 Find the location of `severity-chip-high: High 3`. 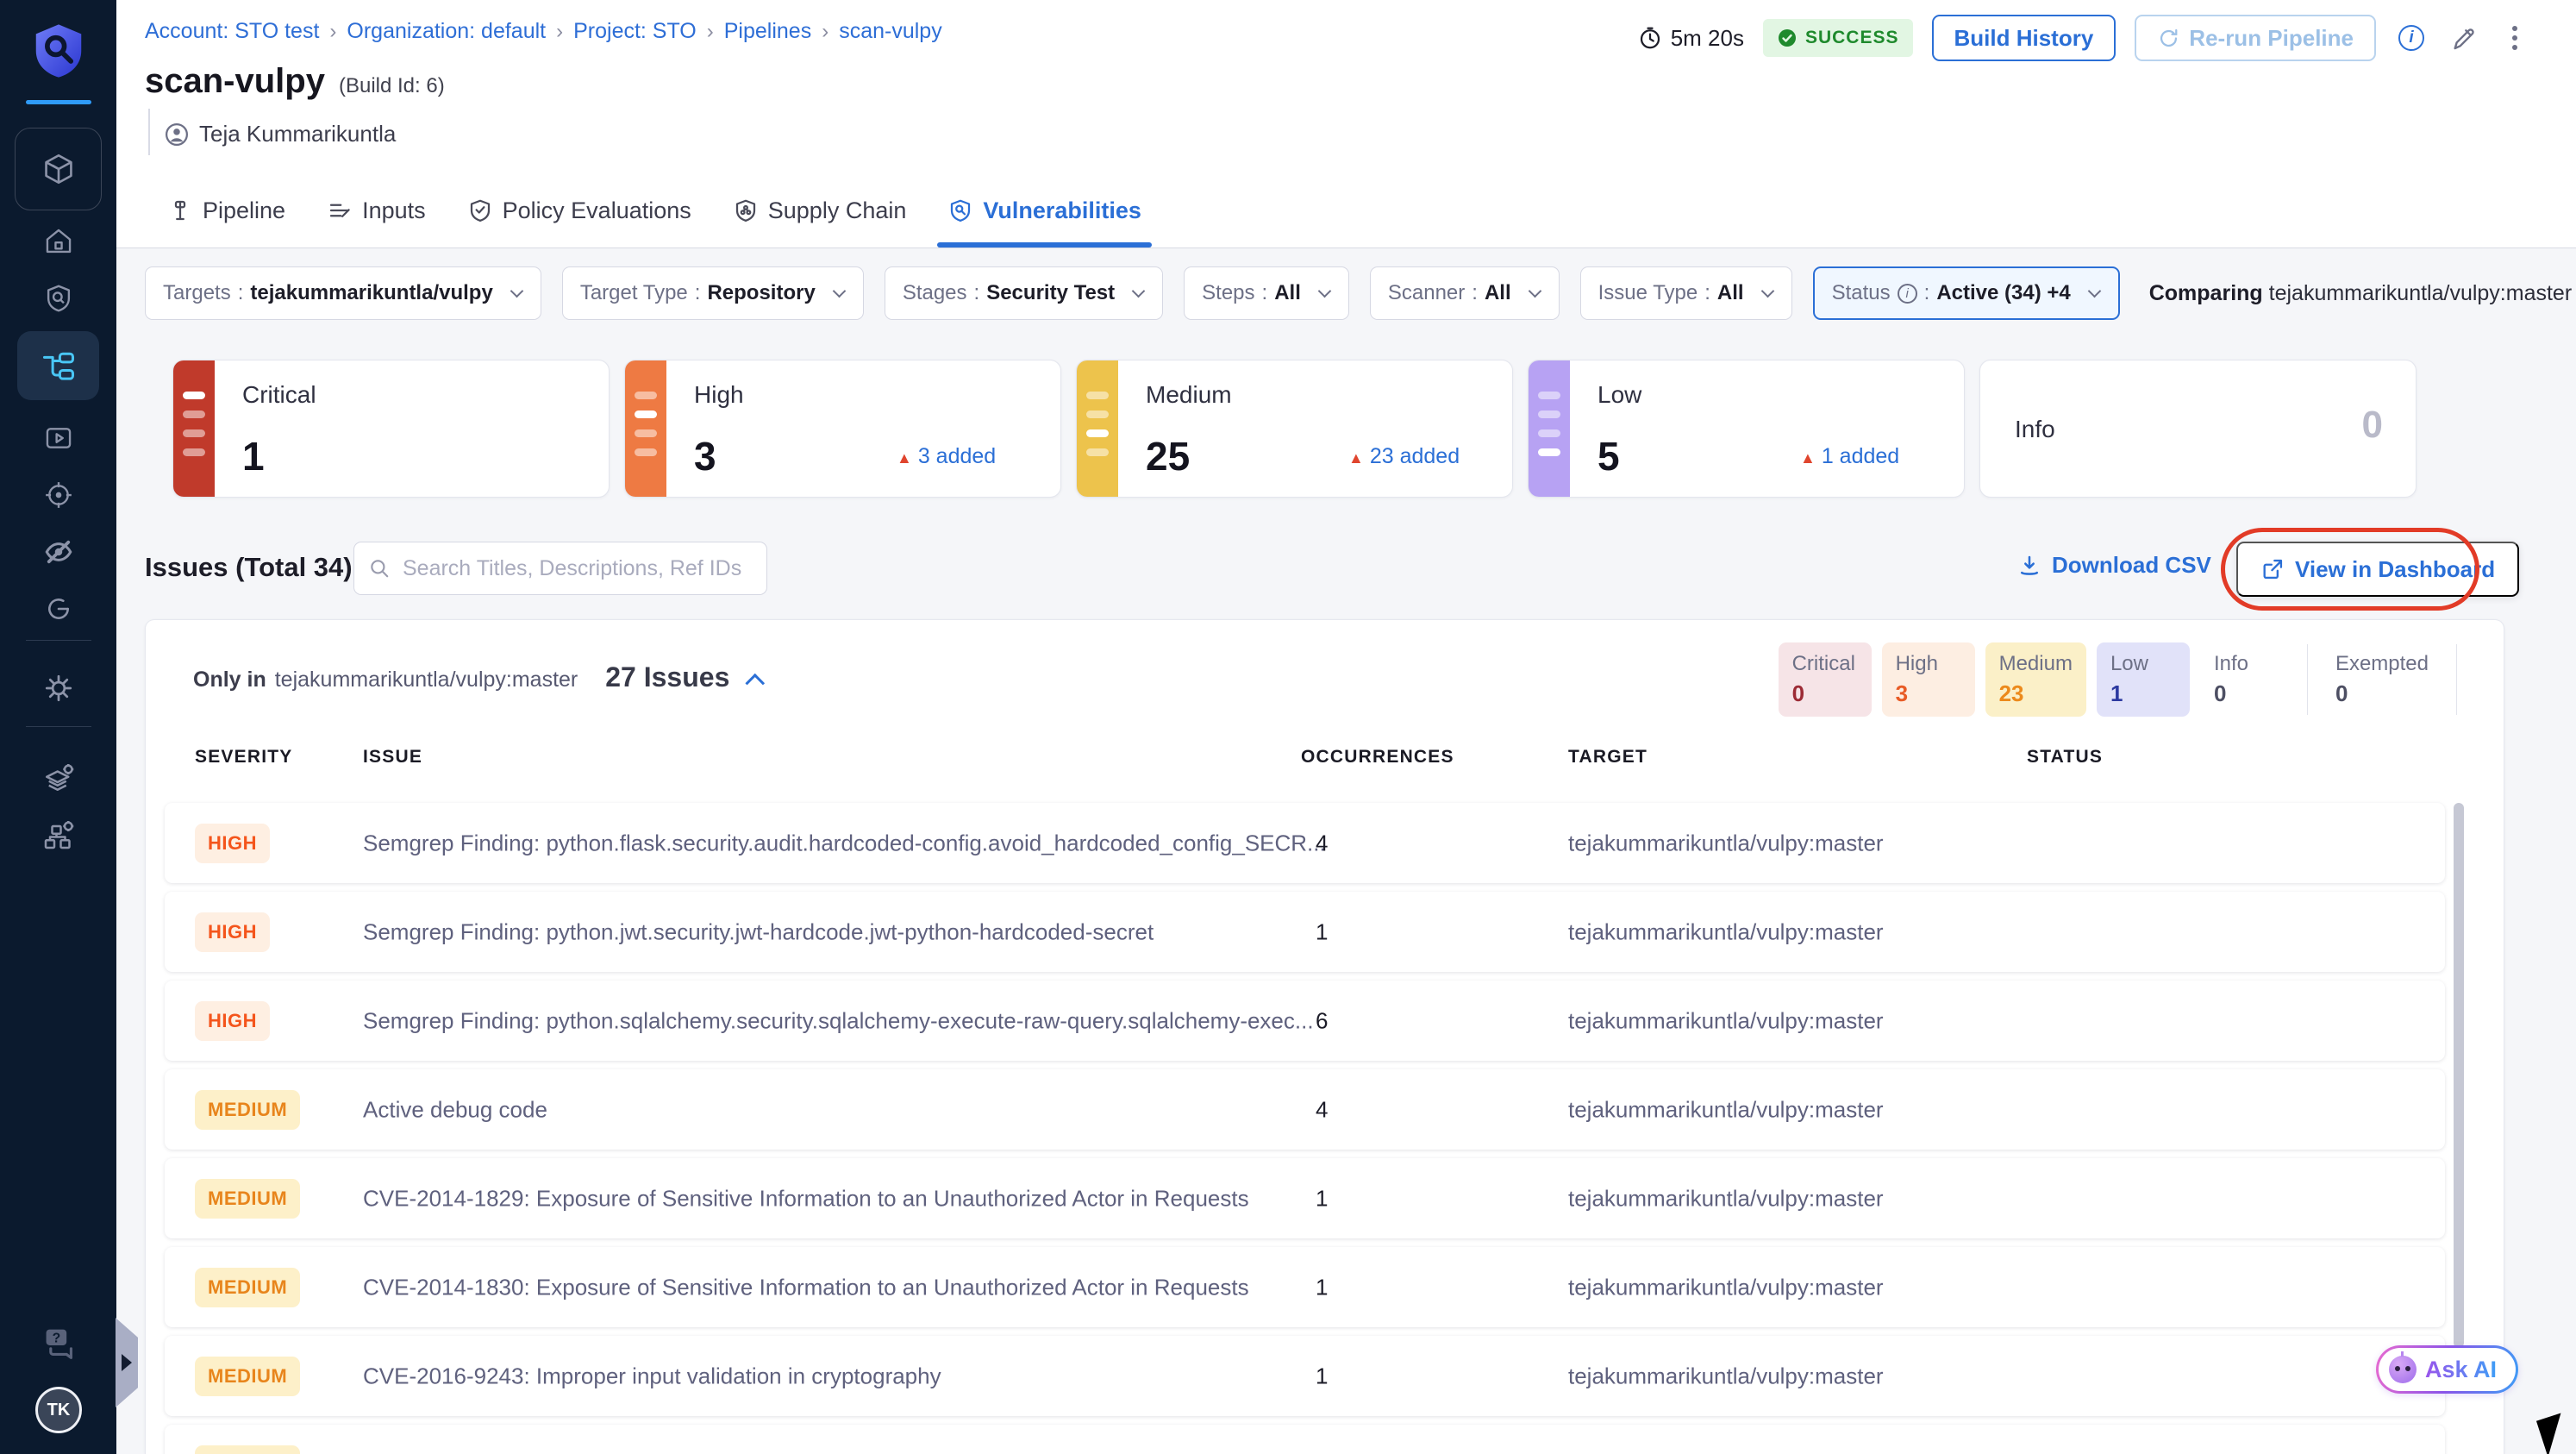

severity-chip-high: High 3 is located at coordinates (1928, 679).